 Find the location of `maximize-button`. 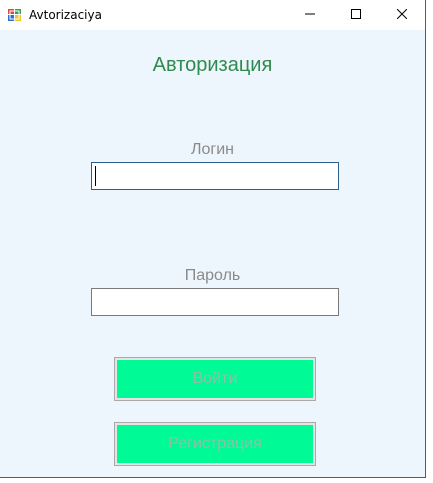

maximize-button is located at coordinates (356, 15).